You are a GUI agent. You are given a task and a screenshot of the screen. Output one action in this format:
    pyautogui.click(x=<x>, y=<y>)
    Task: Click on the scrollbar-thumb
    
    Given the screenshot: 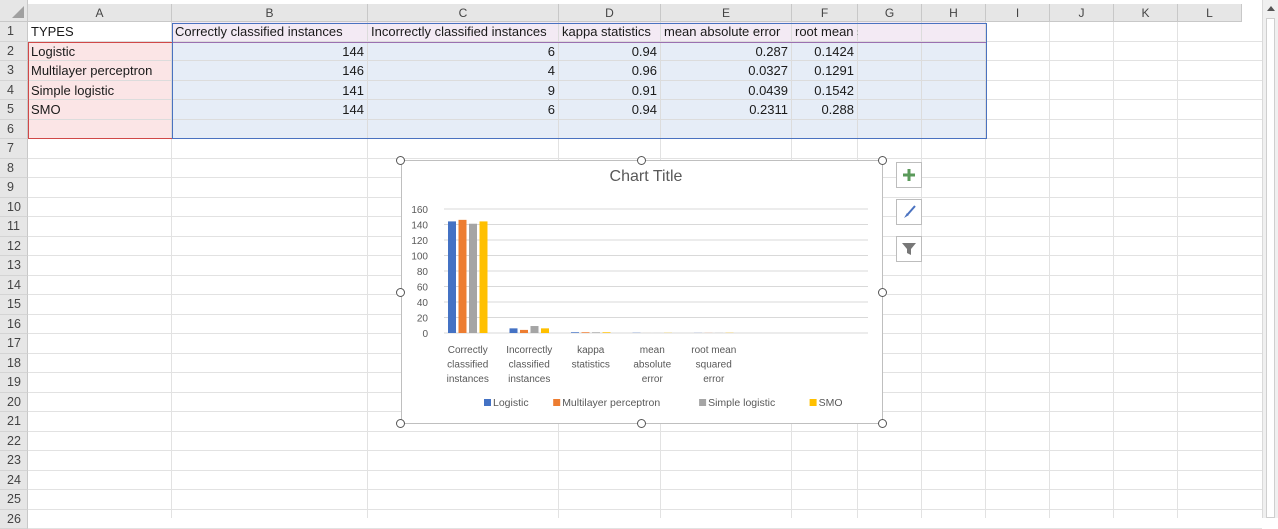 What is the action you would take?
    pyautogui.click(x=1270, y=268)
    